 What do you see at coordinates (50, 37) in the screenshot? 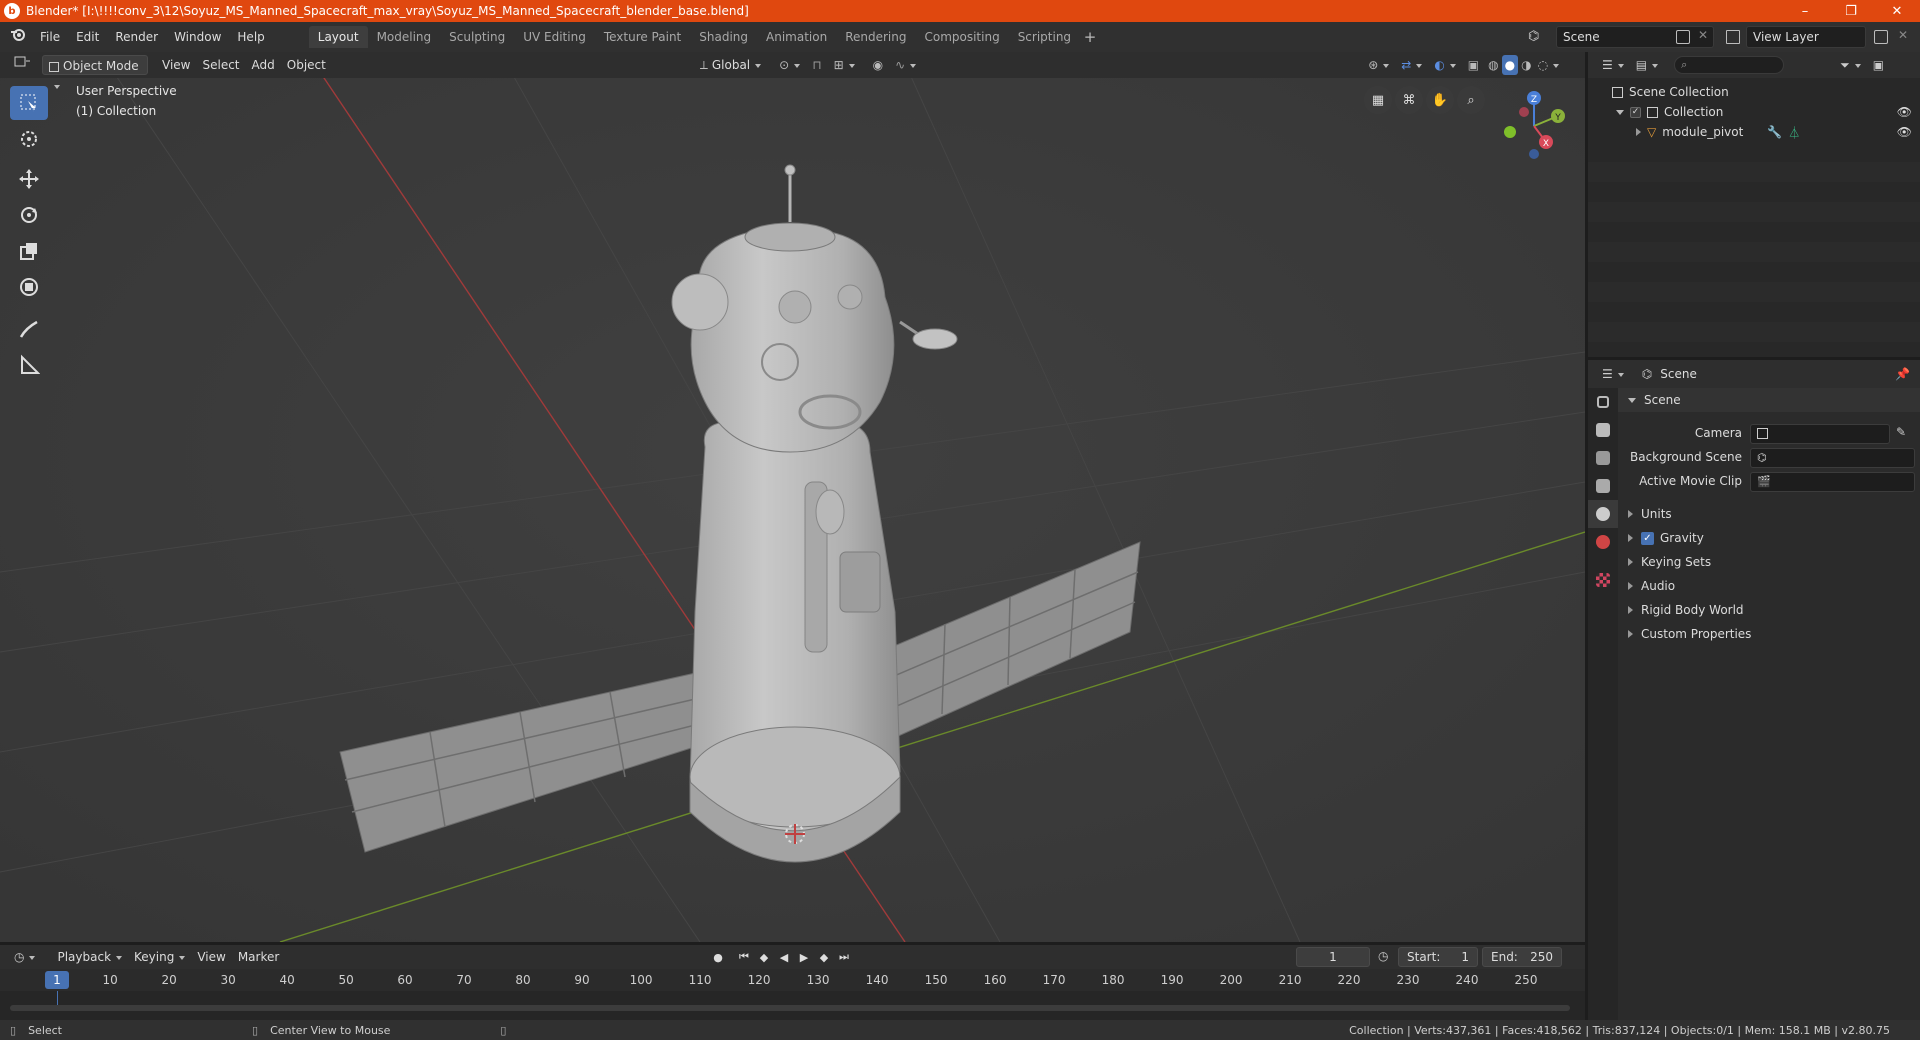
I see `menu-file: File` at bounding box center [50, 37].